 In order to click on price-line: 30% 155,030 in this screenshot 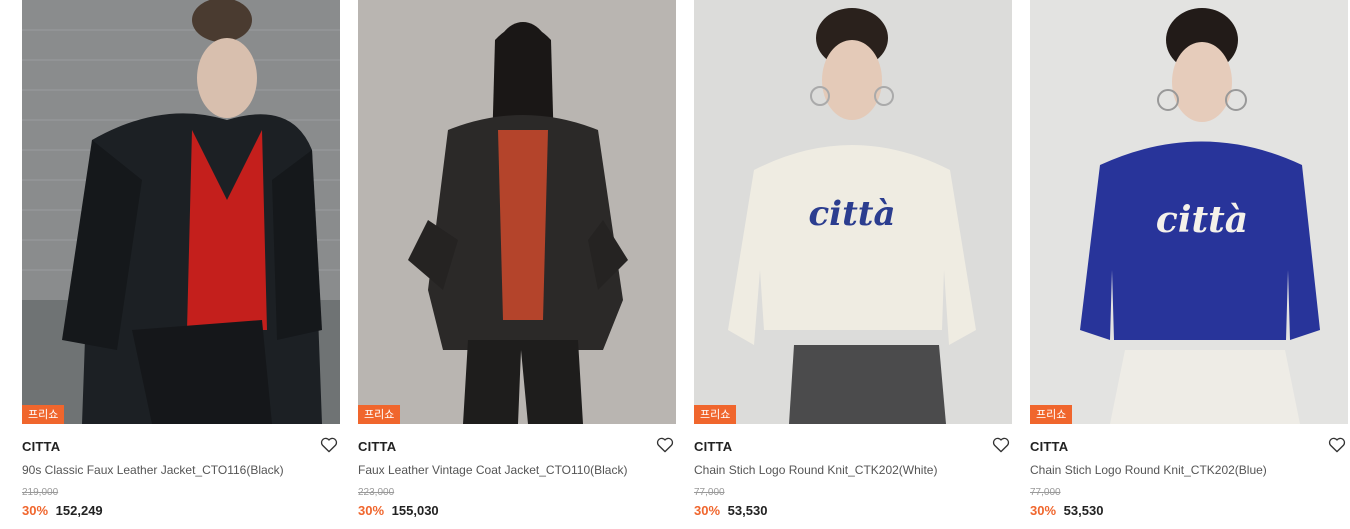, I will do `click(398, 510)`.